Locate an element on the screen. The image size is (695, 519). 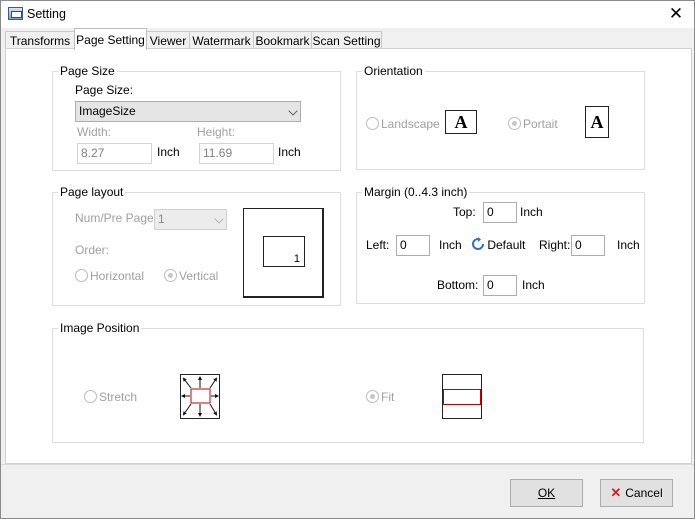
stretch-arrows-icon is located at coordinates (200, 396).